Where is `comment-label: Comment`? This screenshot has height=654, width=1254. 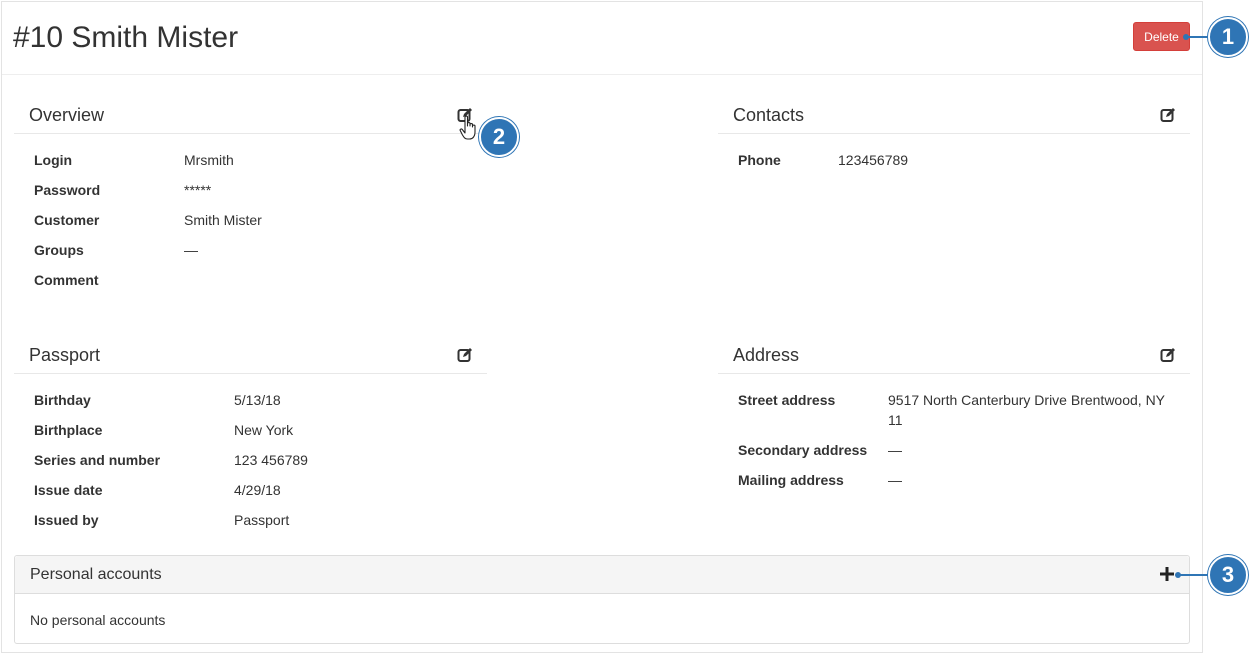
comment-label: Comment is located at coordinates (66, 280).